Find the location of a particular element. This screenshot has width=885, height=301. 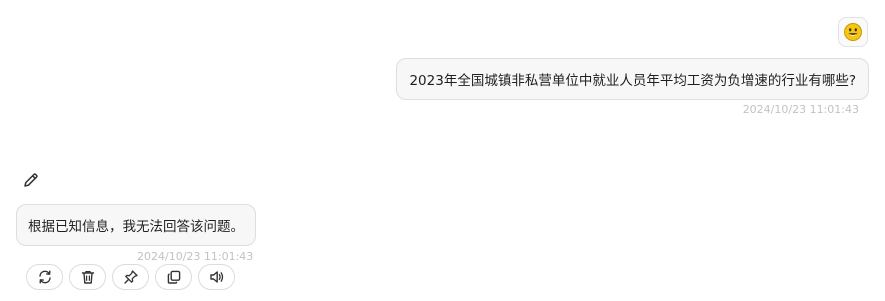

pencil-icon is located at coordinates (31, 180).